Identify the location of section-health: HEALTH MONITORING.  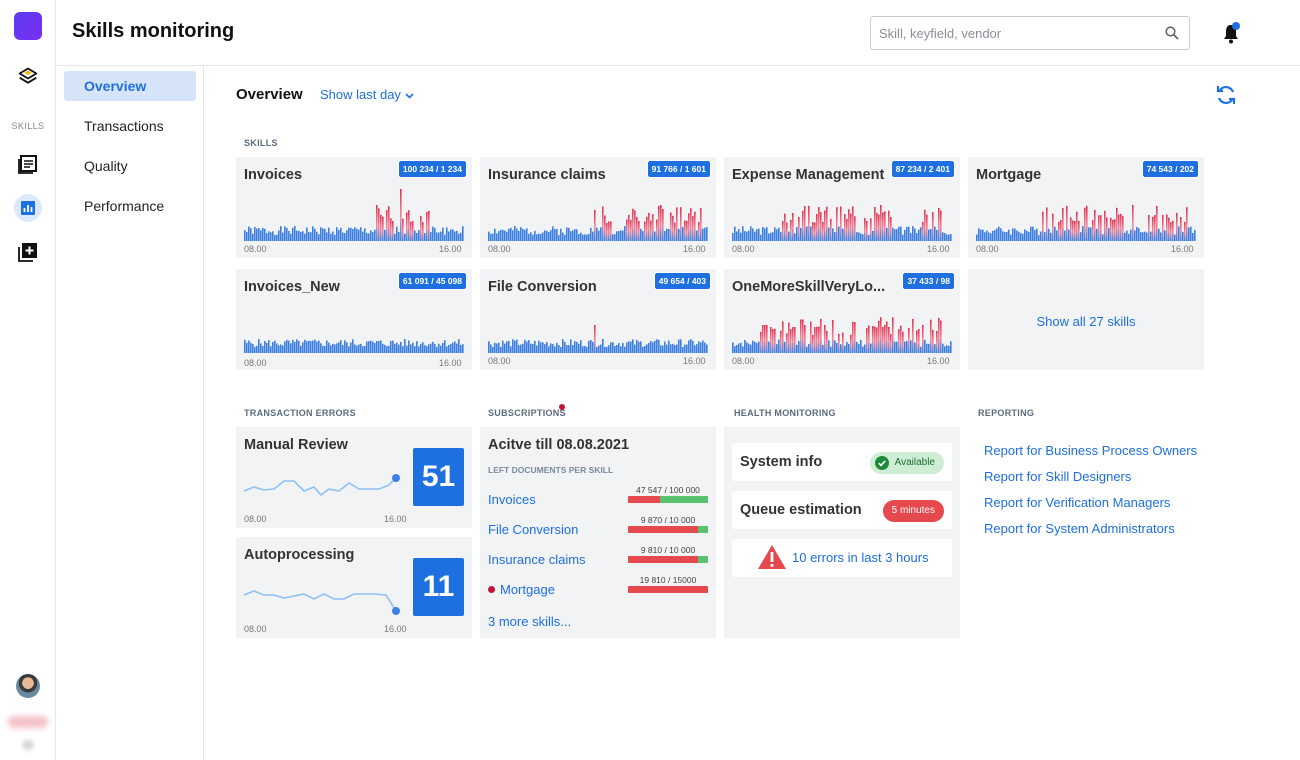
(785, 413).